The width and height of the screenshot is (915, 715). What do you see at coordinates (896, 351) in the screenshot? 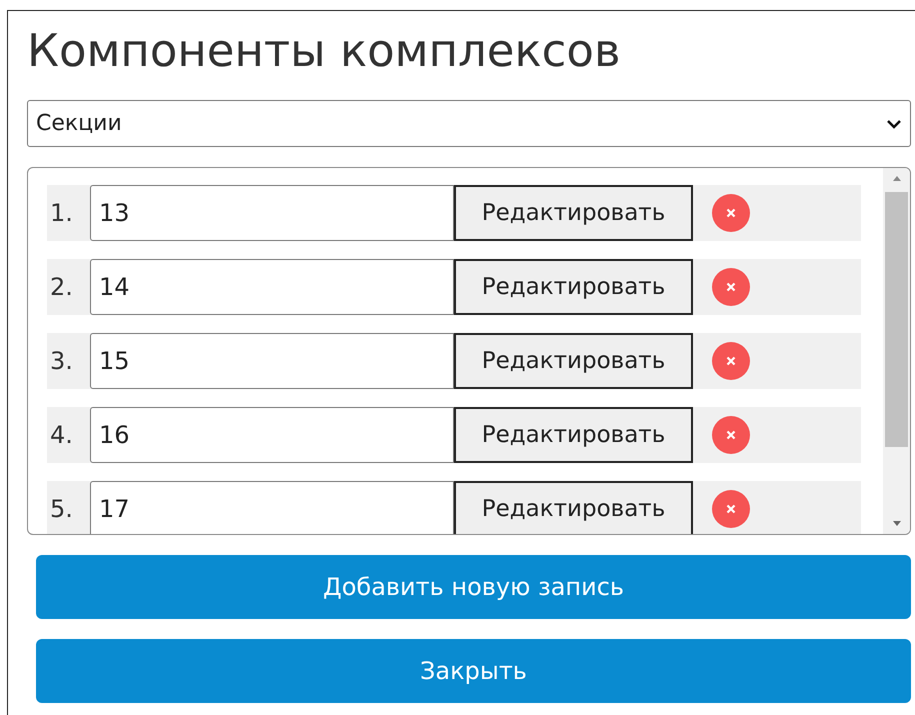
I see `scrollbar` at bounding box center [896, 351].